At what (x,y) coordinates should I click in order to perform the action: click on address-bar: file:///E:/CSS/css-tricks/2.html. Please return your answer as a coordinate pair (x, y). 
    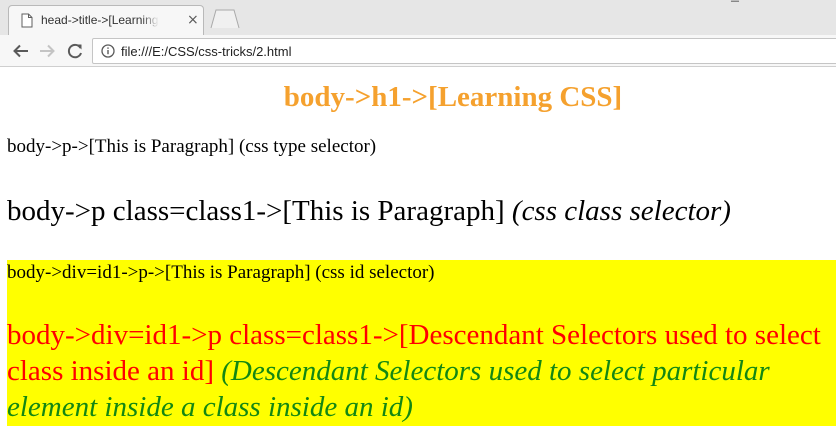
    Looking at the image, I should click on (464, 51).